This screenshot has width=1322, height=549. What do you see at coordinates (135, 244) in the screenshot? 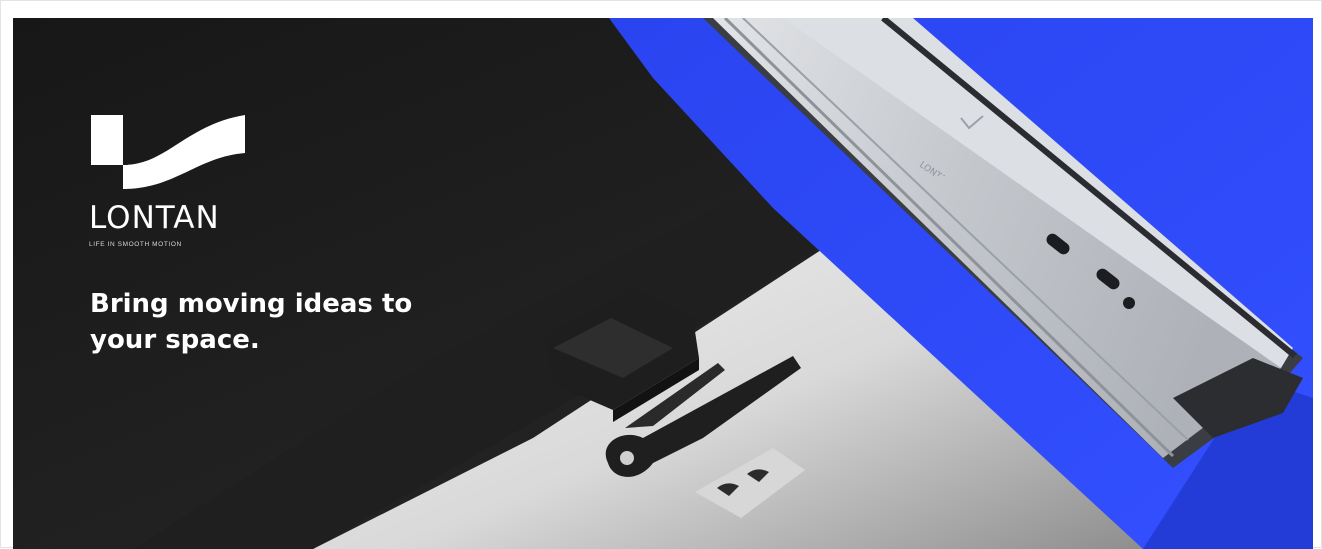
I see `brand-tagline: LIFE IN SMOOTH MOTION` at bounding box center [135, 244].